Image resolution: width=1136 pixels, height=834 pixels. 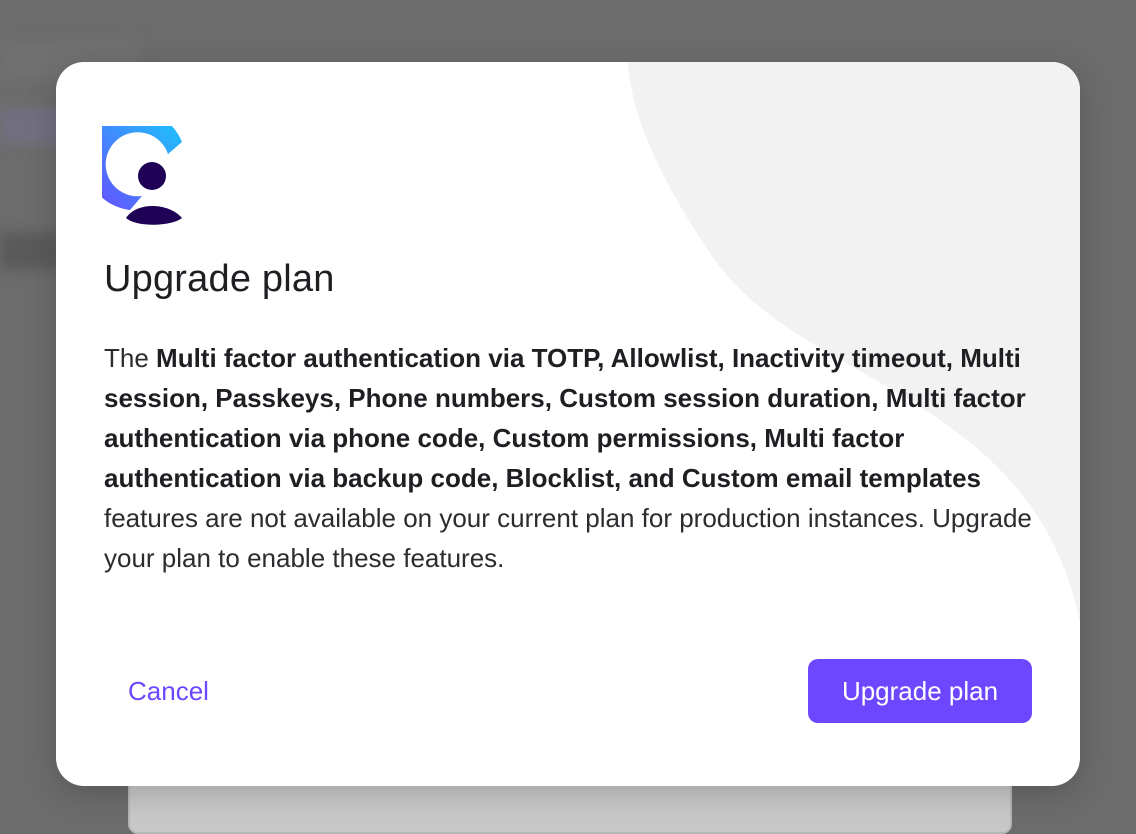 What do you see at coordinates (130, 358) in the screenshot?
I see `message-prefix: The` at bounding box center [130, 358].